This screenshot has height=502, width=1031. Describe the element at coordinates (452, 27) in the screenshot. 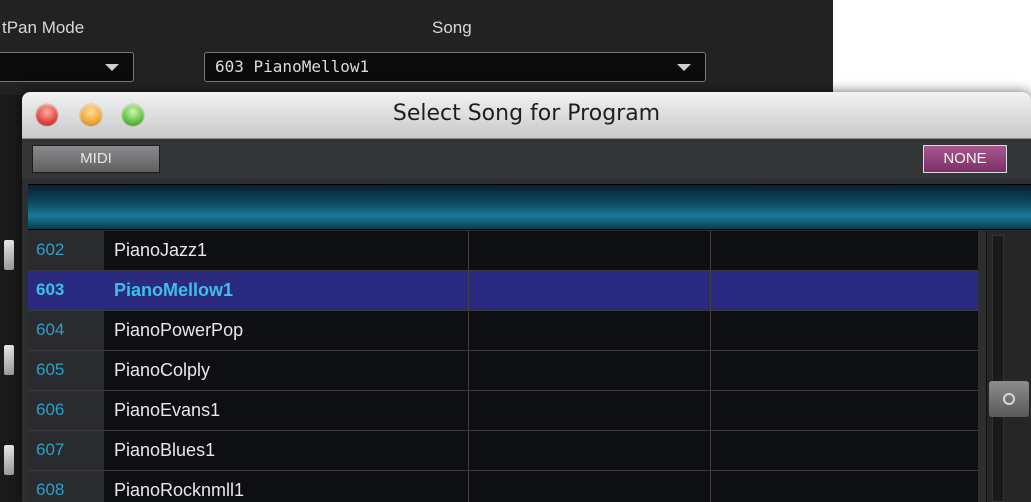

I see `song-label: Song` at that location.